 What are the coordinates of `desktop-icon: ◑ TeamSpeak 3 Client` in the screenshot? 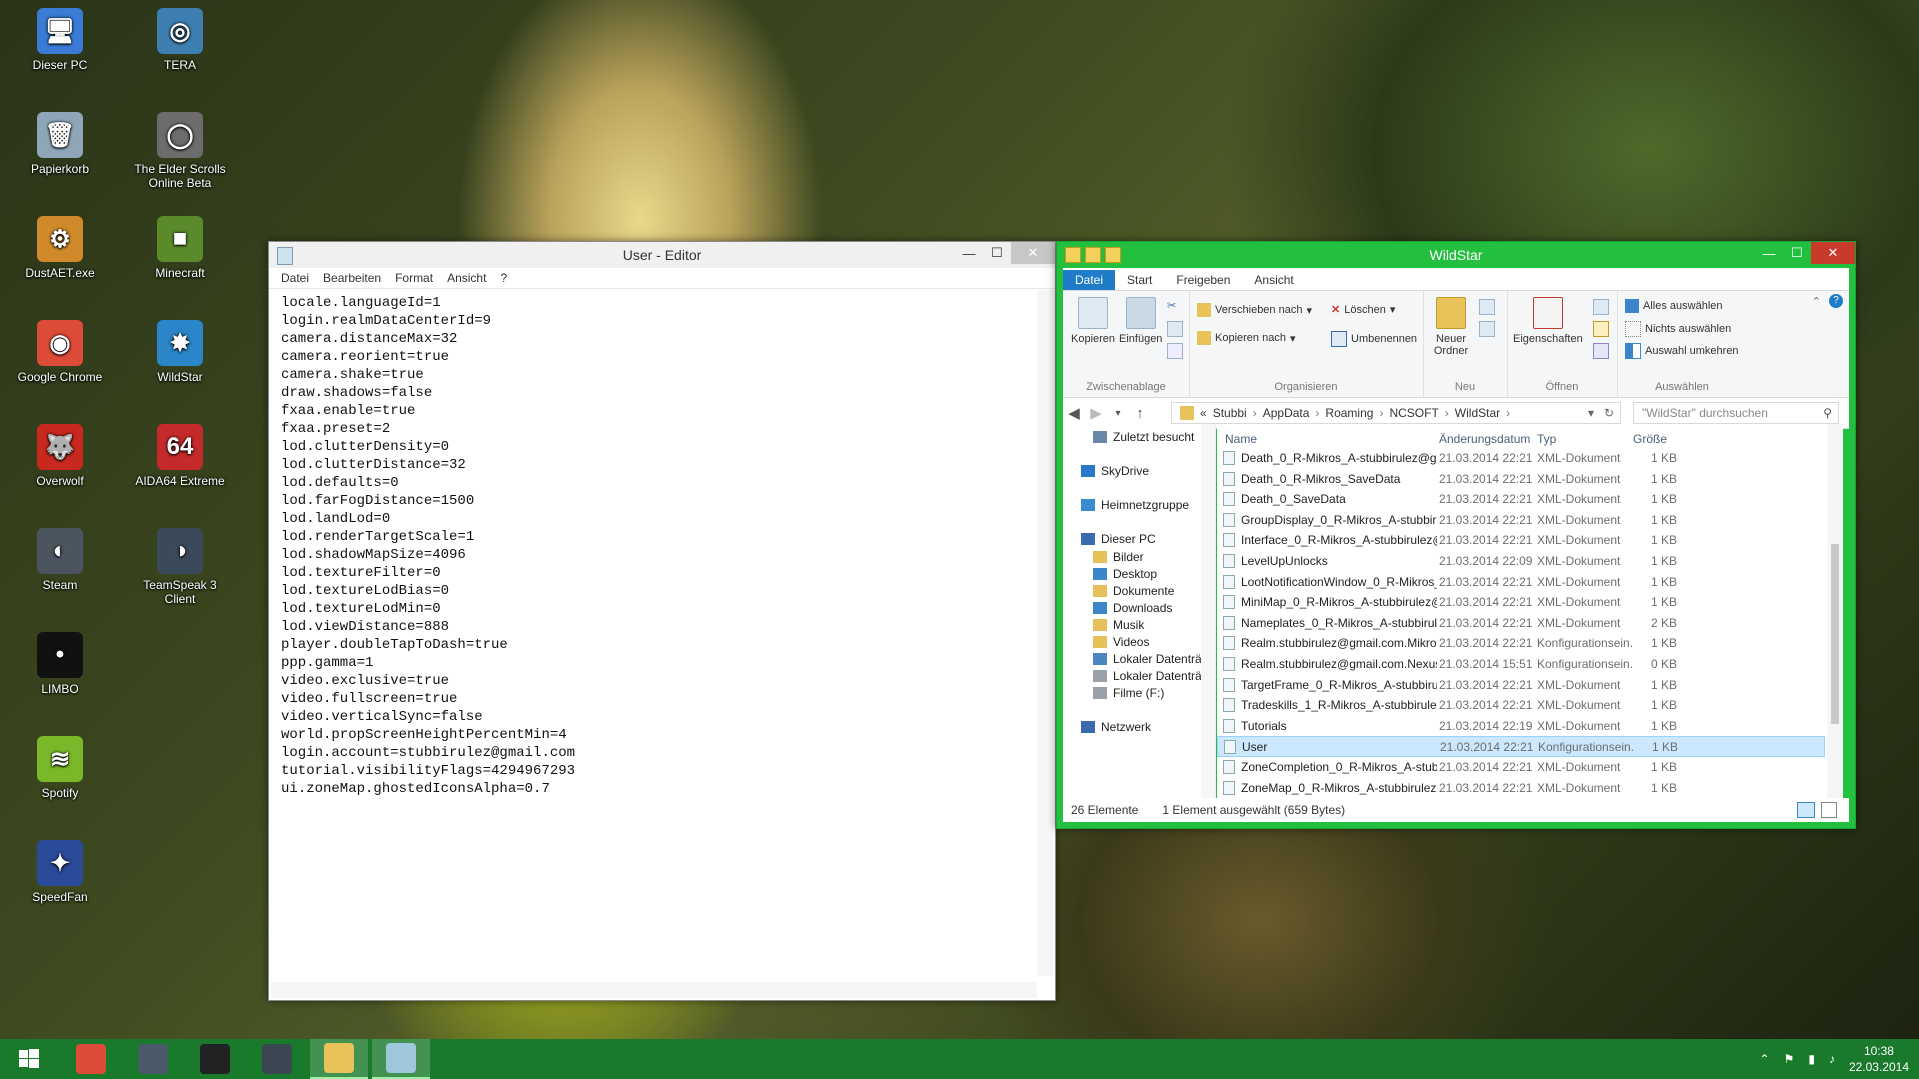 It's located at (180, 567).